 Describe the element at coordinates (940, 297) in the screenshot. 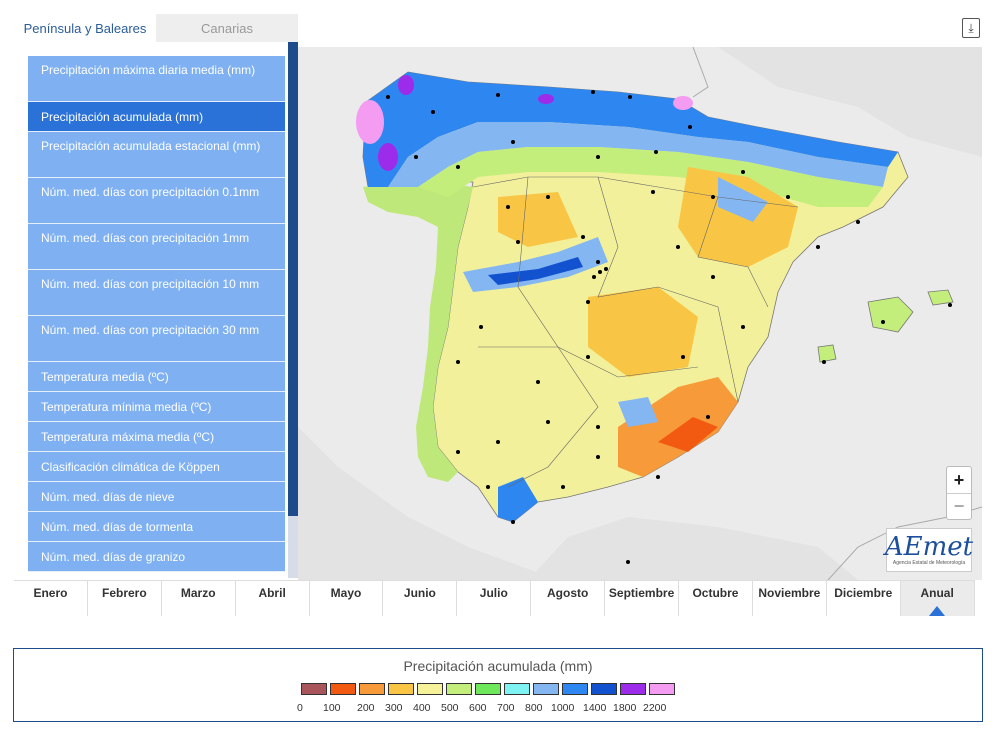

I see `menorca` at that location.